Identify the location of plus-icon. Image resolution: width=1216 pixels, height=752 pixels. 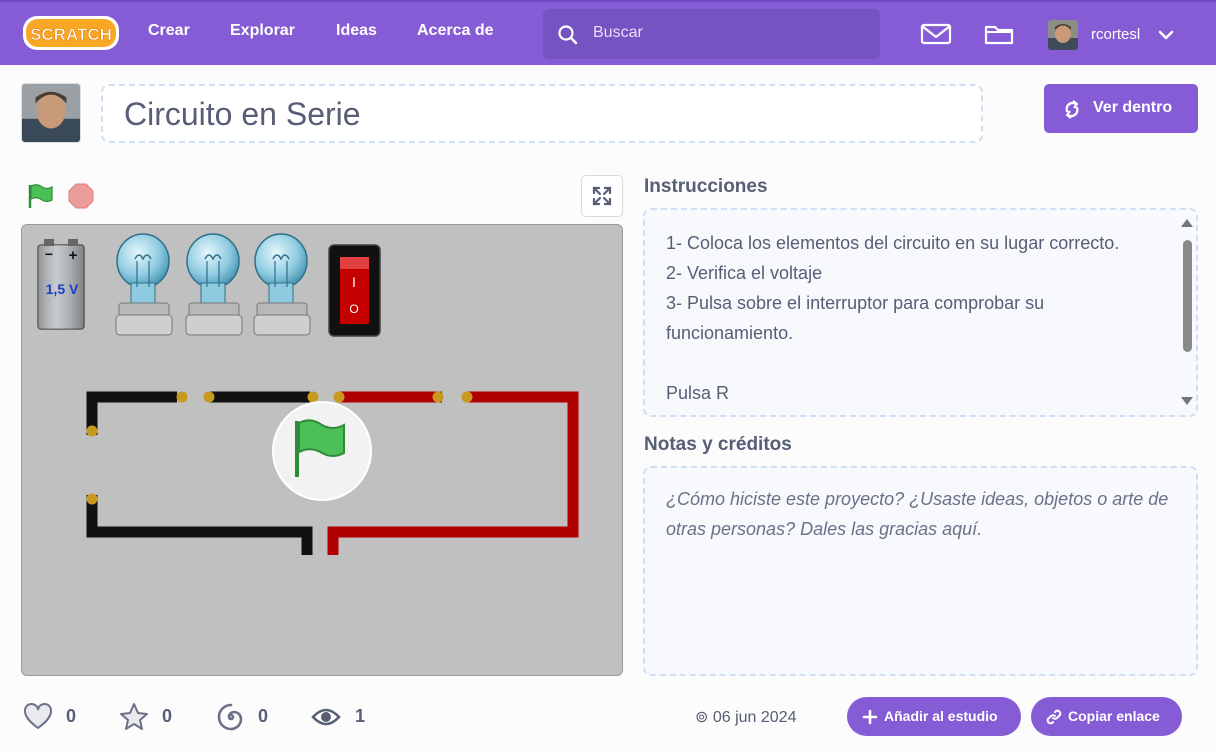
(870, 717).